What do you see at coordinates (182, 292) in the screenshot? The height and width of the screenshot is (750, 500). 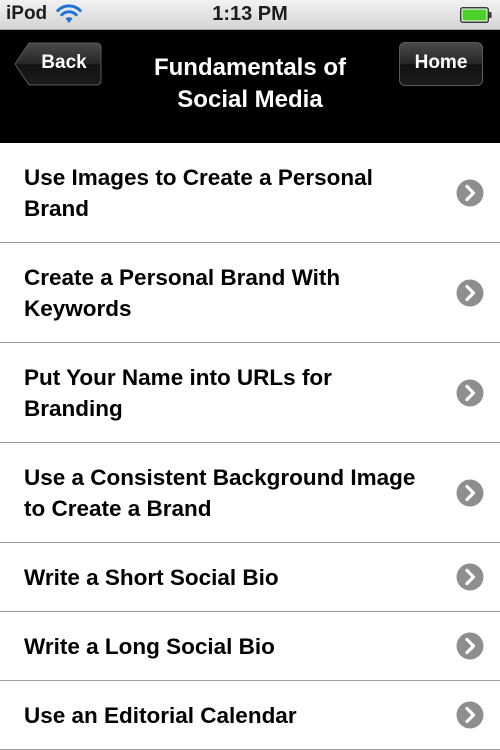 I see `list-item-label: Create a Personal Brand With Keywords` at bounding box center [182, 292].